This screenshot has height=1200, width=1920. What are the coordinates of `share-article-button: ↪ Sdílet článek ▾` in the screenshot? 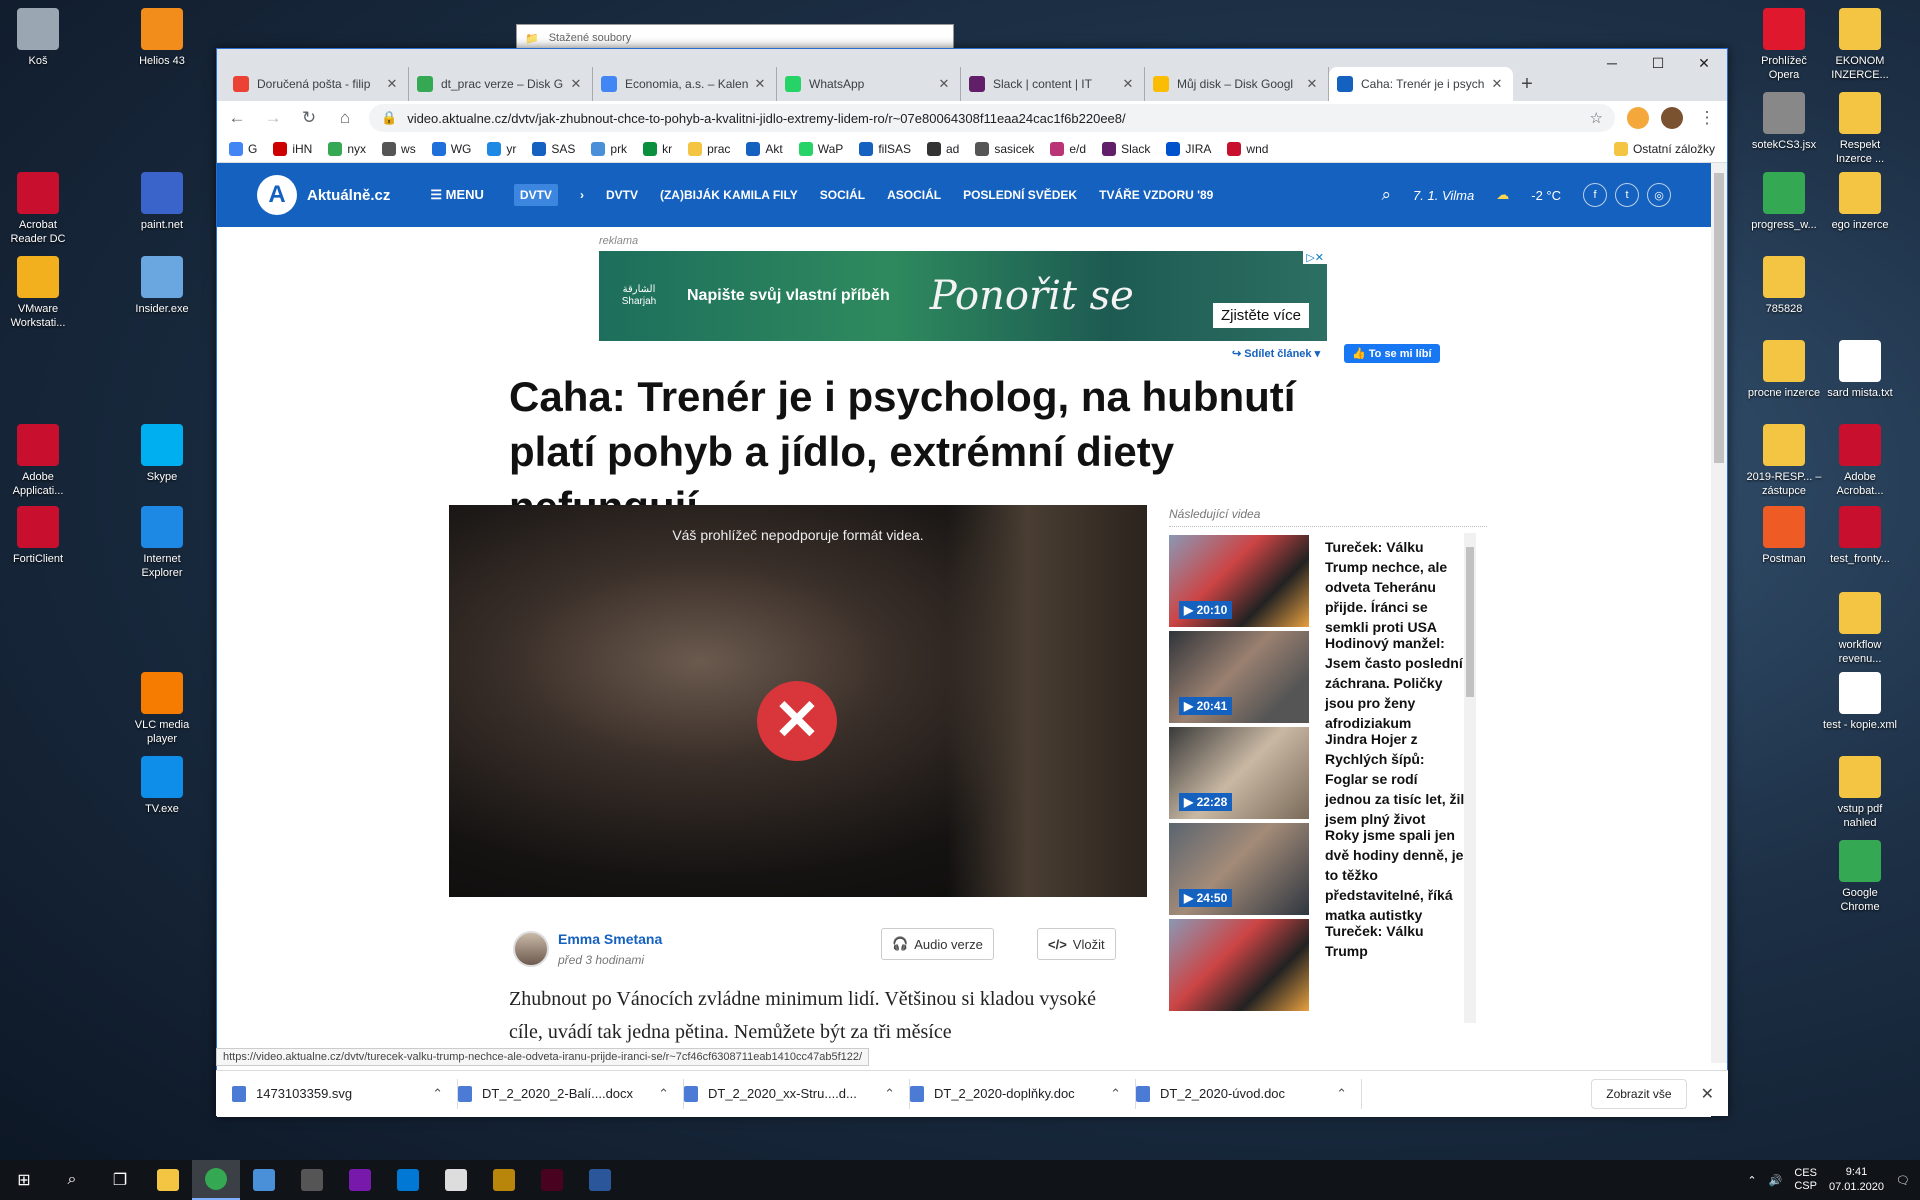 It's located at (1276, 353).